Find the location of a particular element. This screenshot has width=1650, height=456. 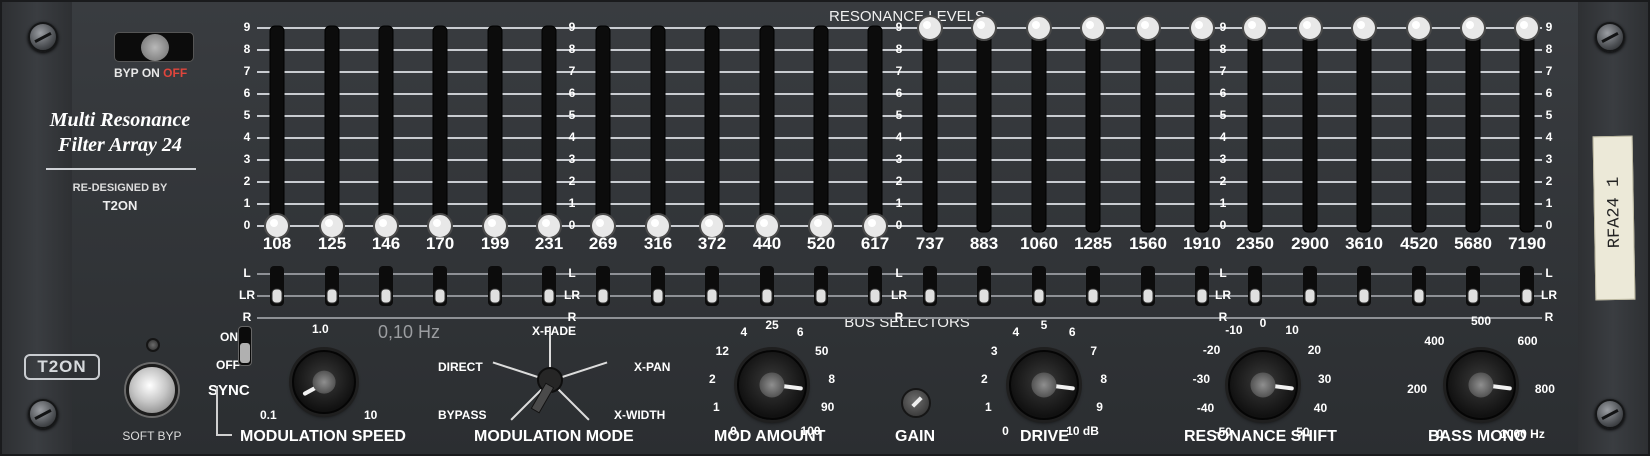

bass-mono-tick: 500 is located at coordinates (1481, 321).